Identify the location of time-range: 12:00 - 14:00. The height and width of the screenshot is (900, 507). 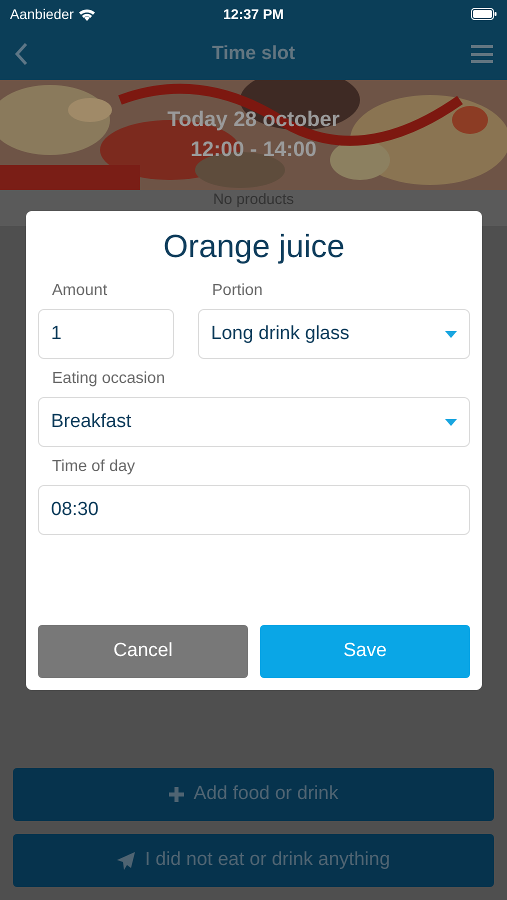
(253, 150).